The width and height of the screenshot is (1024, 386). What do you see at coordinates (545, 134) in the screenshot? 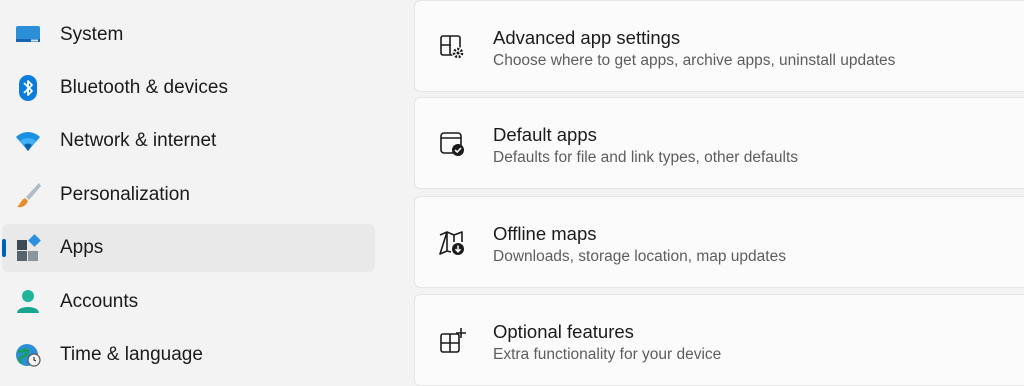
I see `card-title: Default apps` at bounding box center [545, 134].